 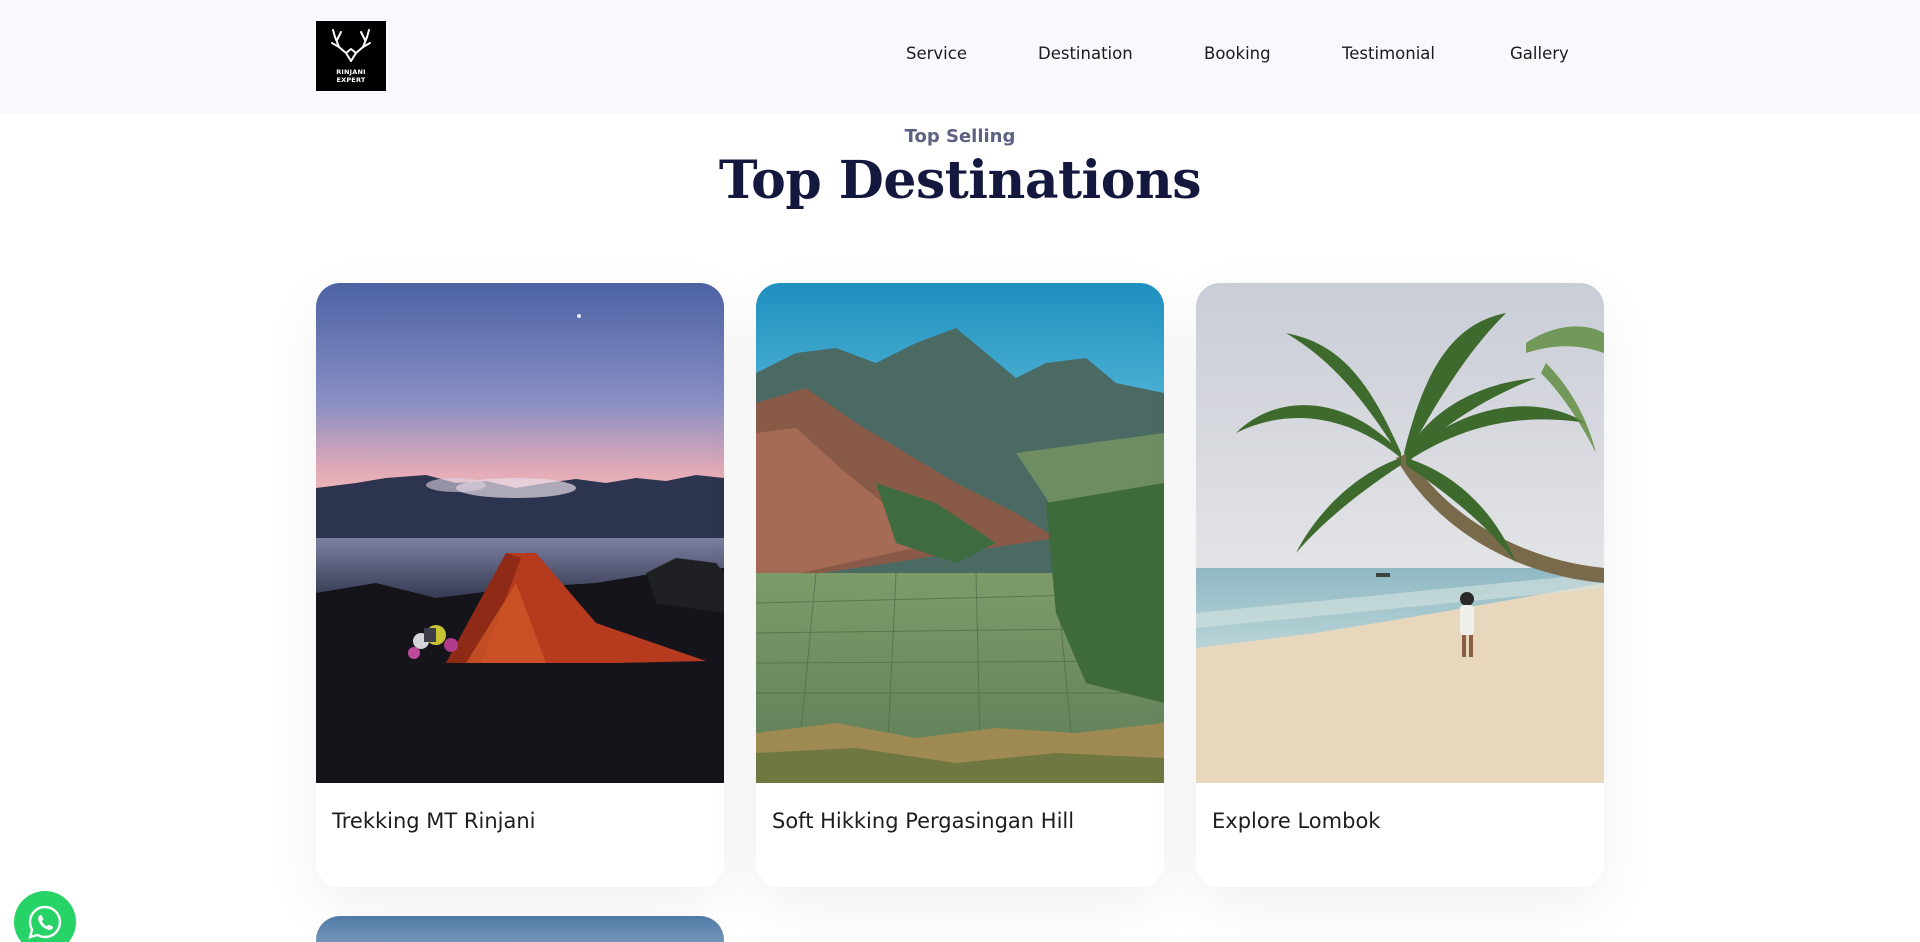 I want to click on rinjani-expert-logo: RINJANI EXPERT, so click(x=351, y=56).